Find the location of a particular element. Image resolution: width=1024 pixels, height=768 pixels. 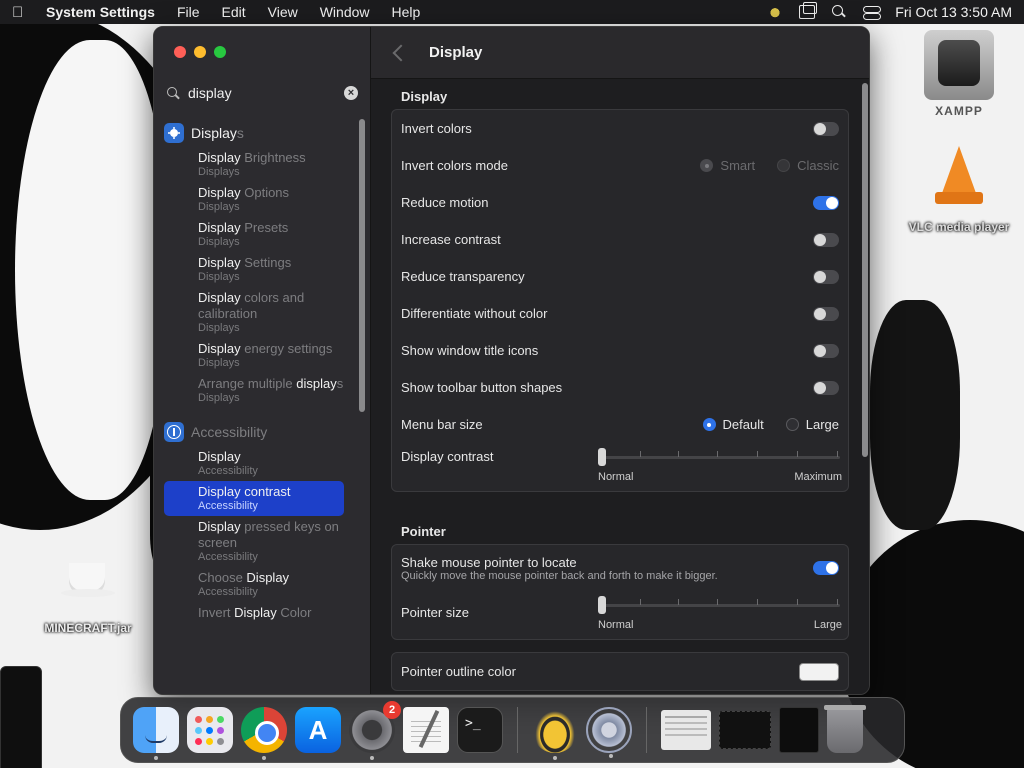

radio-label: Default is located at coordinates (743, 424).